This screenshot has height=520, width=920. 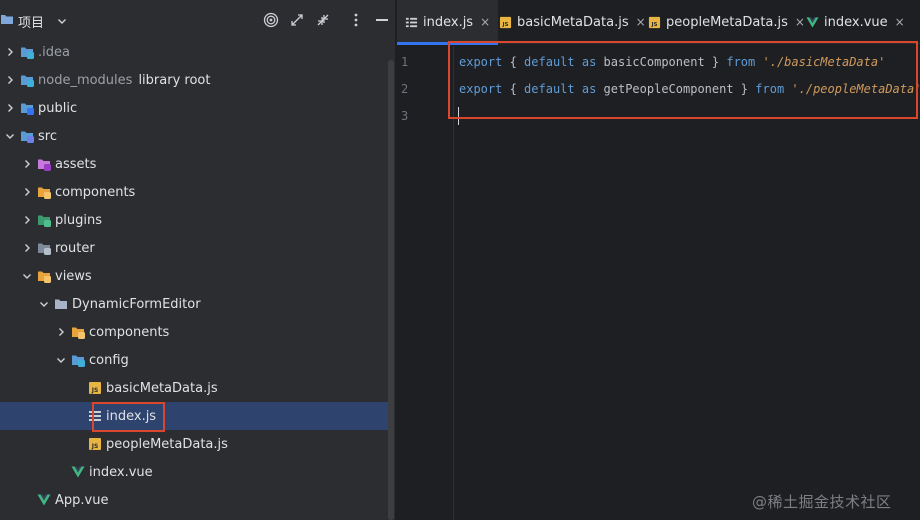 I want to click on project-view-selector: 项目, so click(x=34, y=21).